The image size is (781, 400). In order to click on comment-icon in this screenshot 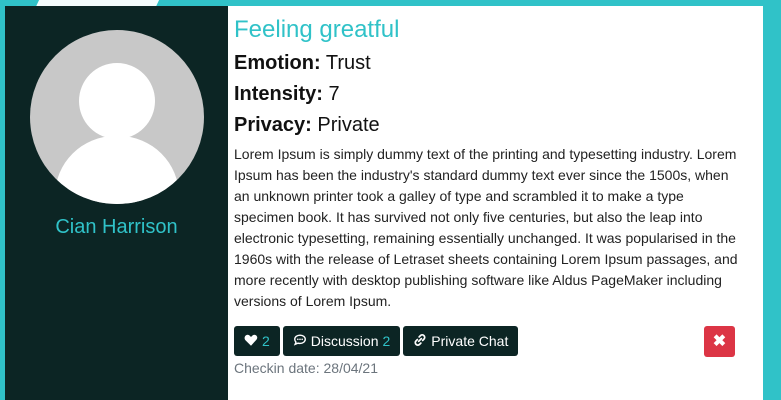, I will do `click(300, 341)`.